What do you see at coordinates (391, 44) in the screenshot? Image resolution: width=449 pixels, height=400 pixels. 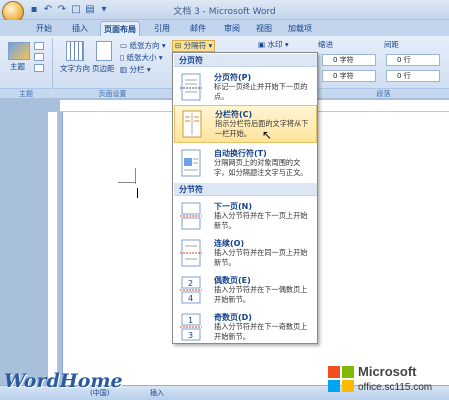 I see `spacing-label: 间距` at bounding box center [391, 44].